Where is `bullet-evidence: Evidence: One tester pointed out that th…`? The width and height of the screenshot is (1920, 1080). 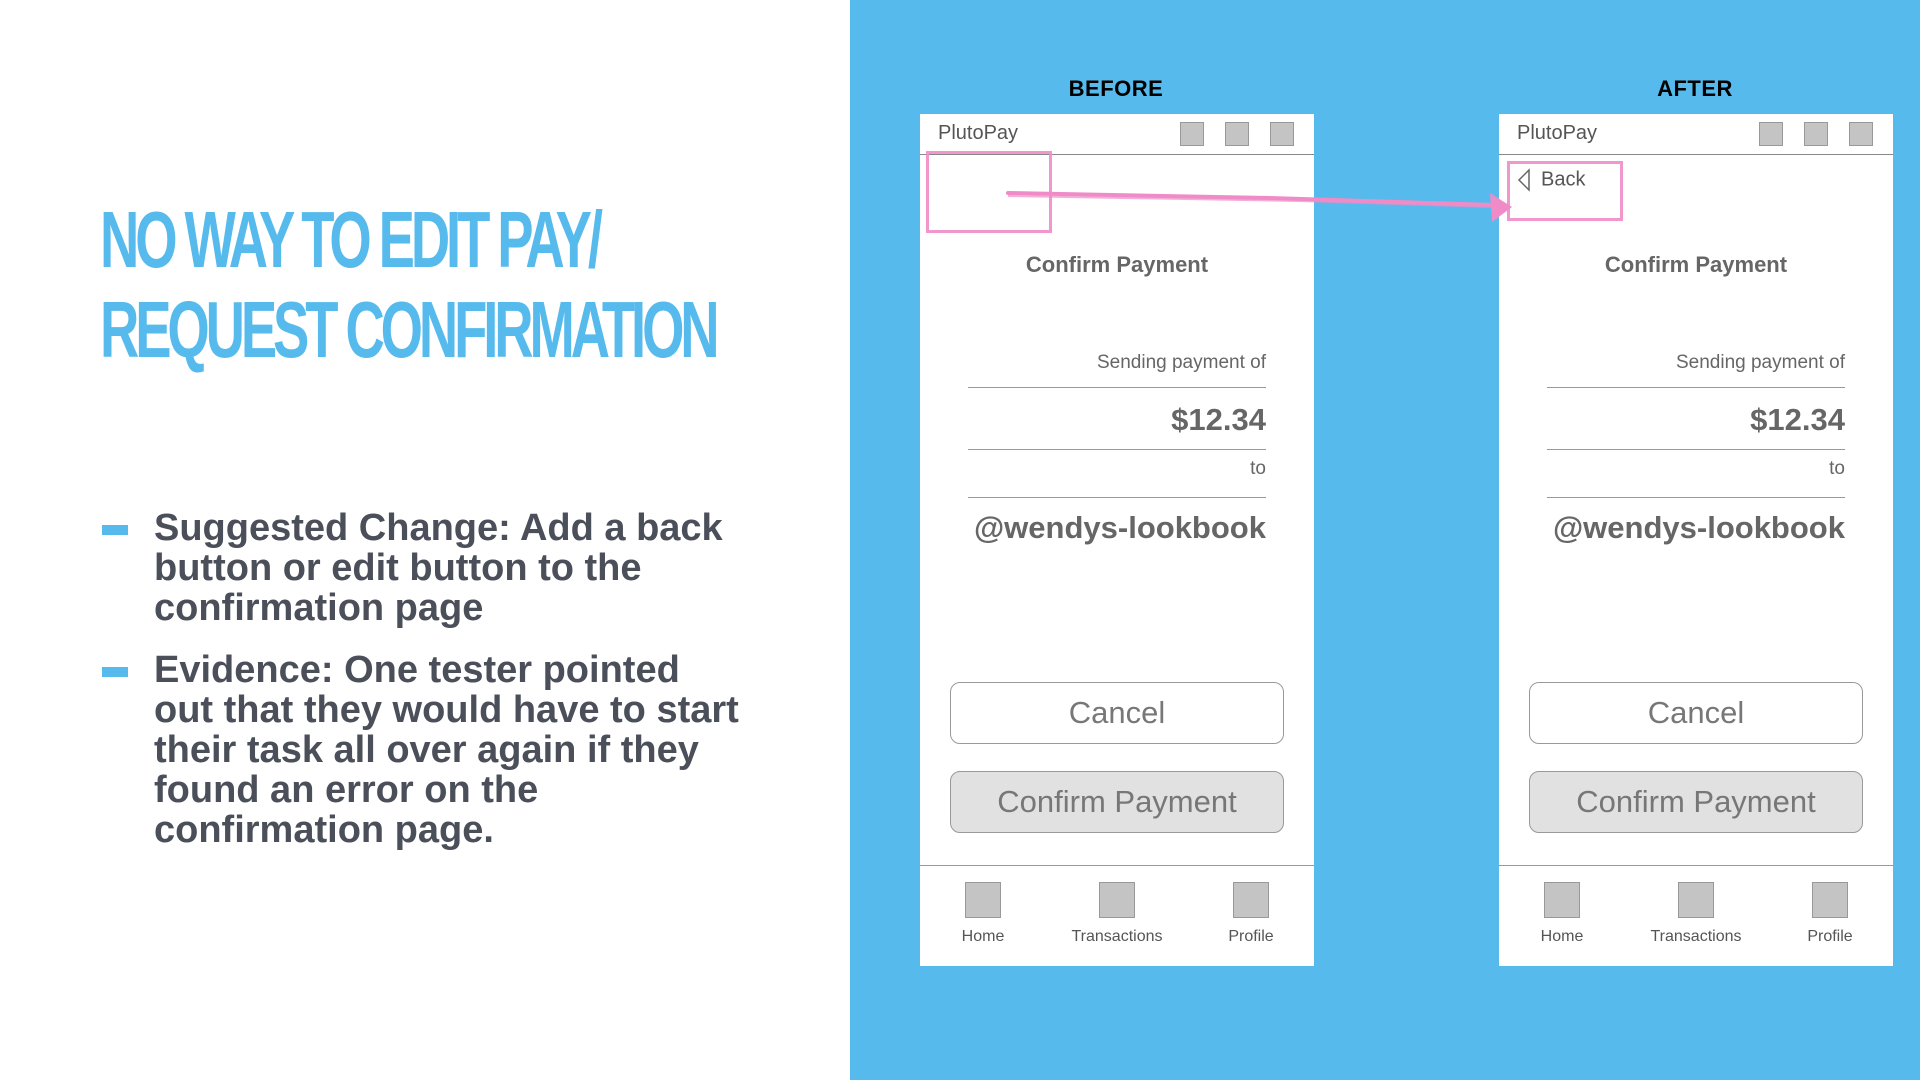
bullet-evidence: Evidence: One tester pointed out that th… is located at coordinates (420, 750).